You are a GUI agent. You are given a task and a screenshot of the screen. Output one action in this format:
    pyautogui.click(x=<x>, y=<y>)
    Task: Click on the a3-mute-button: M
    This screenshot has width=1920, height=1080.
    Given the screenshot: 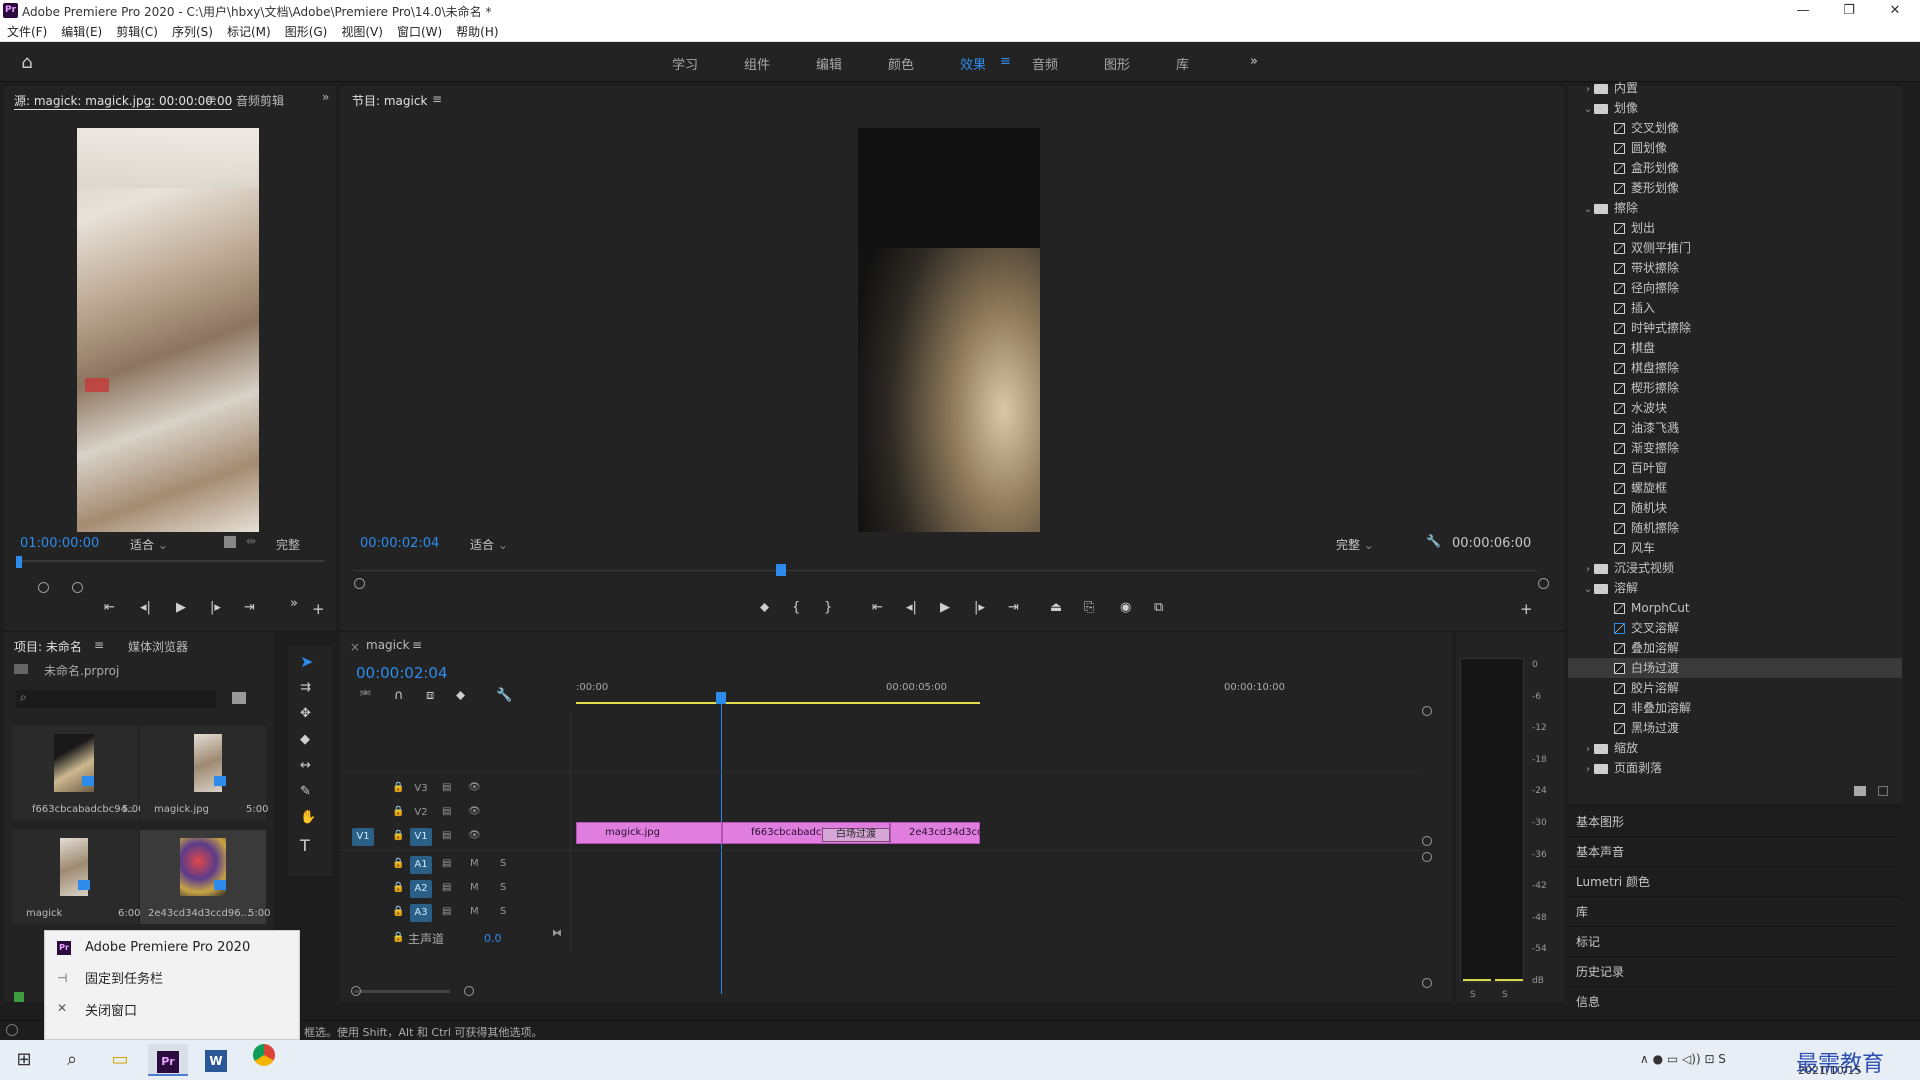 What is the action you would take?
    pyautogui.click(x=474, y=911)
    